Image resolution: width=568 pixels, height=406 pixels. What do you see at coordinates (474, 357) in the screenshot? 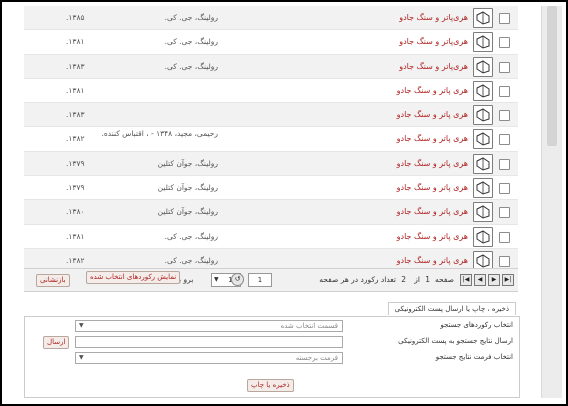
I see `format-label: انتخاب فرمت نتایج جستجو` at bounding box center [474, 357].